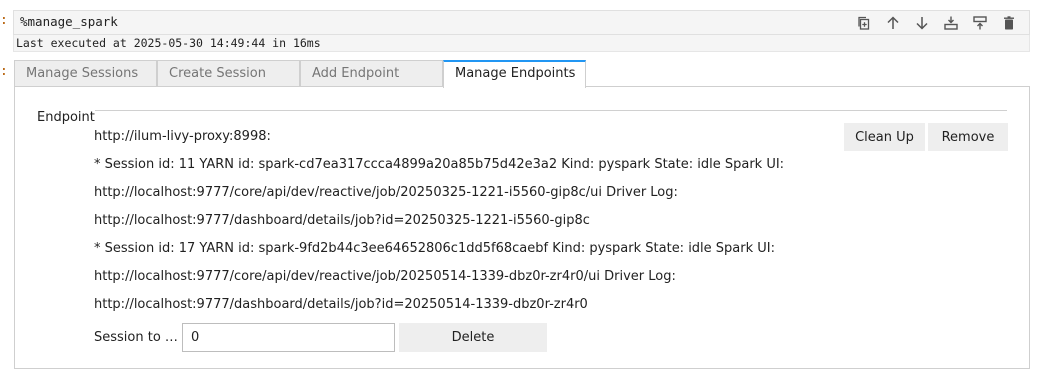 Image resolution: width=1040 pixels, height=381 pixels. Describe the element at coordinates (521, 22) in the screenshot. I see `code-cell: %manage_spark` at that location.